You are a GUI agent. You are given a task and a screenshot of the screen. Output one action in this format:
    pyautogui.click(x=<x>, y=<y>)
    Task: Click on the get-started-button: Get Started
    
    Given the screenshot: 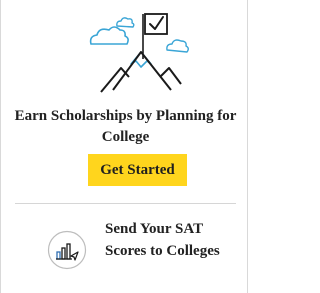 What is the action you would take?
    pyautogui.click(x=137, y=170)
    